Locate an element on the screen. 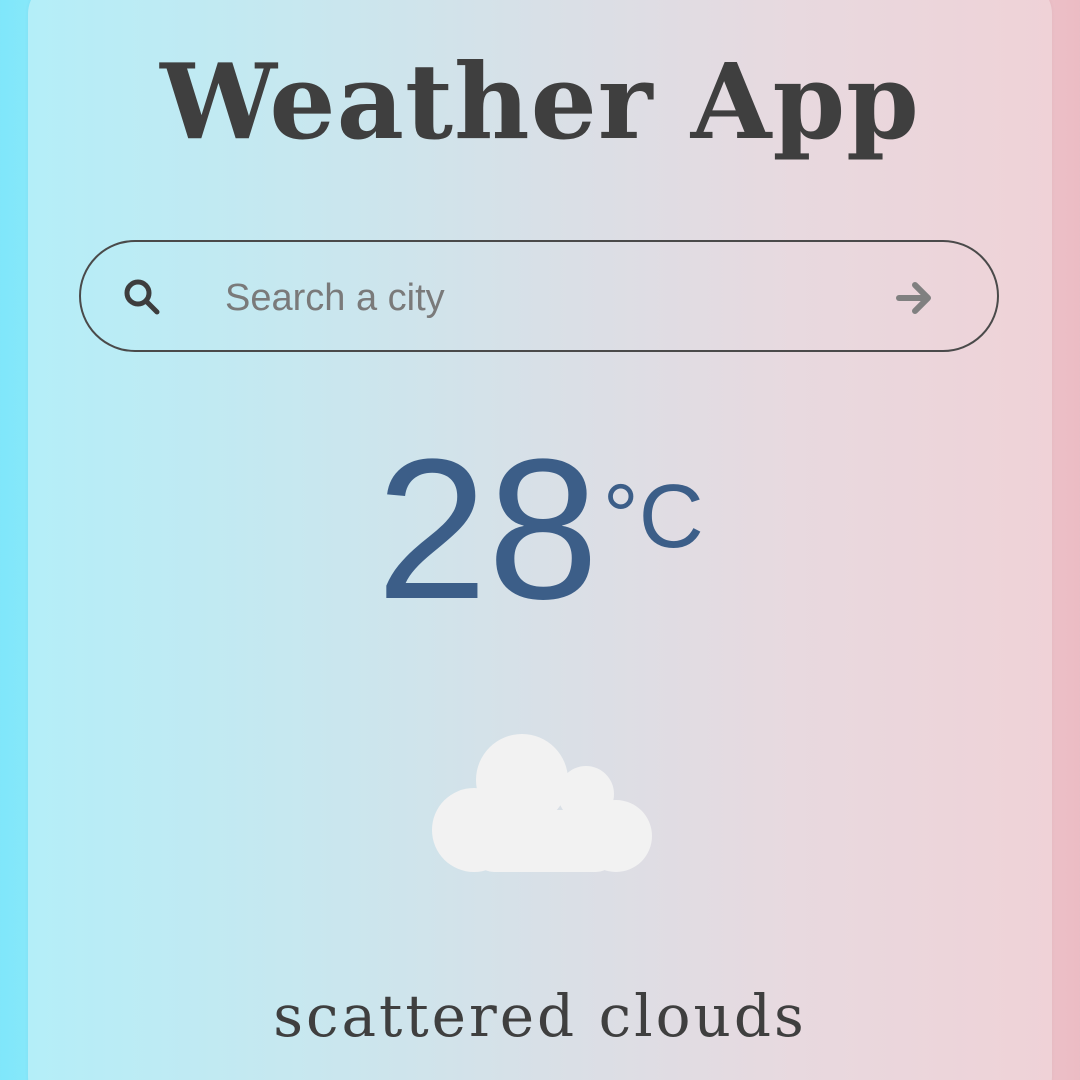 Image resolution: width=1080 pixels, height=1080 pixels. weather-description: scattered clouds is located at coordinates (540, 1016).